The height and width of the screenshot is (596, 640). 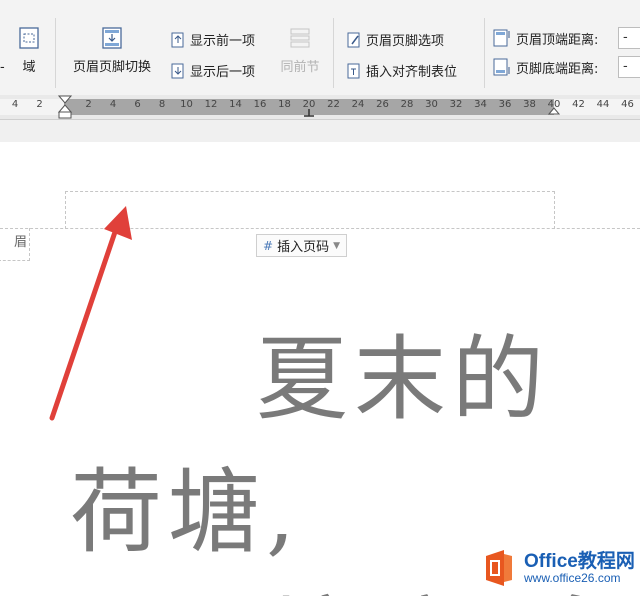 What do you see at coordinates (90, 313) in the screenshot?
I see `red-arrow-icon` at bounding box center [90, 313].